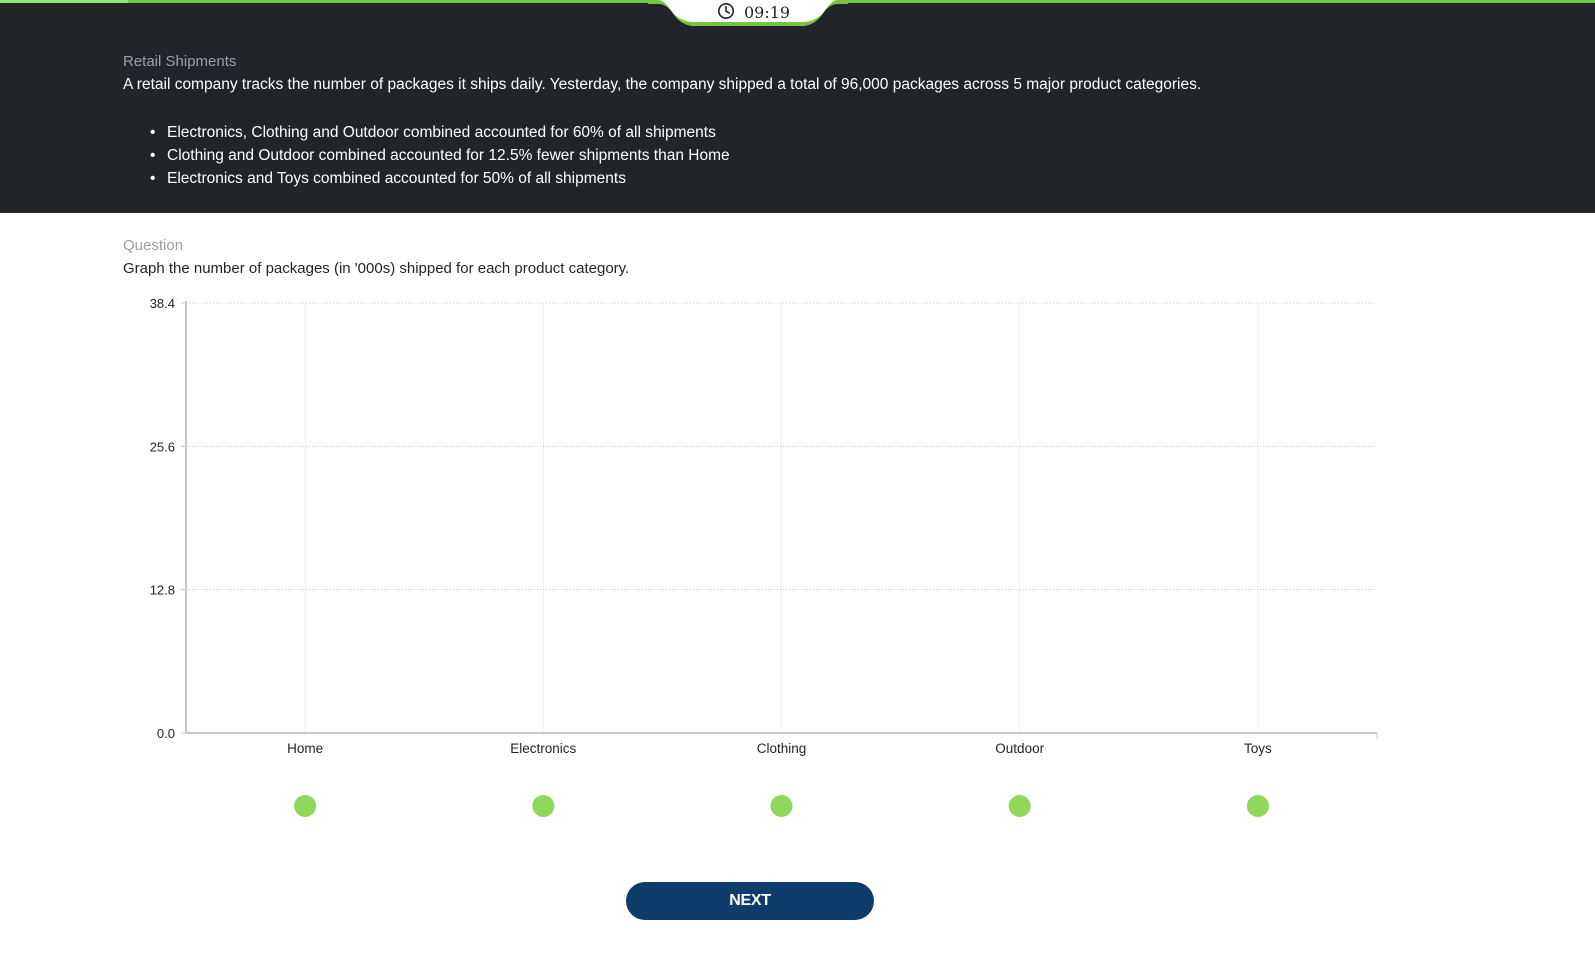 Image resolution: width=1595 pixels, height=970 pixels. I want to click on x-tick-label: Home, so click(305, 748).